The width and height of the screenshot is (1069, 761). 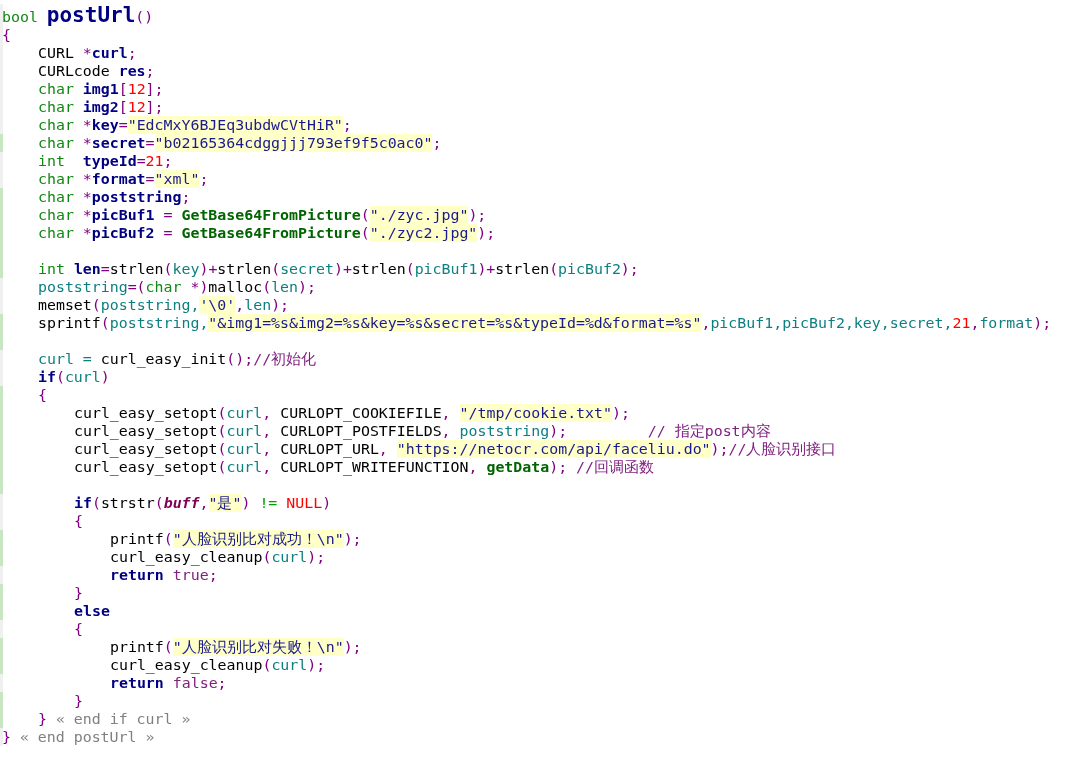 What do you see at coordinates (123, 215) in the screenshot?
I see `variable-declaration: picBuf1` at bounding box center [123, 215].